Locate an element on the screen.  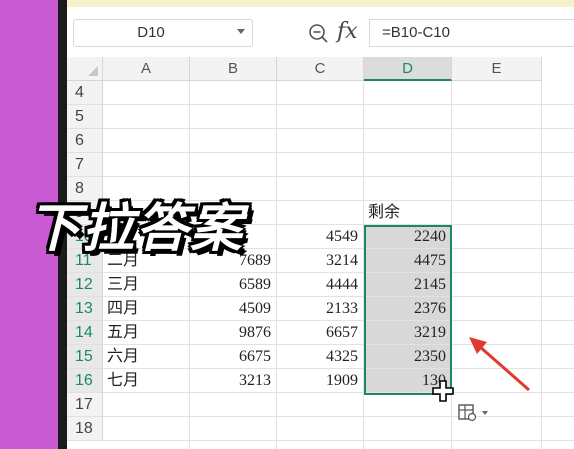
name-box: D10 is located at coordinates (163, 33).